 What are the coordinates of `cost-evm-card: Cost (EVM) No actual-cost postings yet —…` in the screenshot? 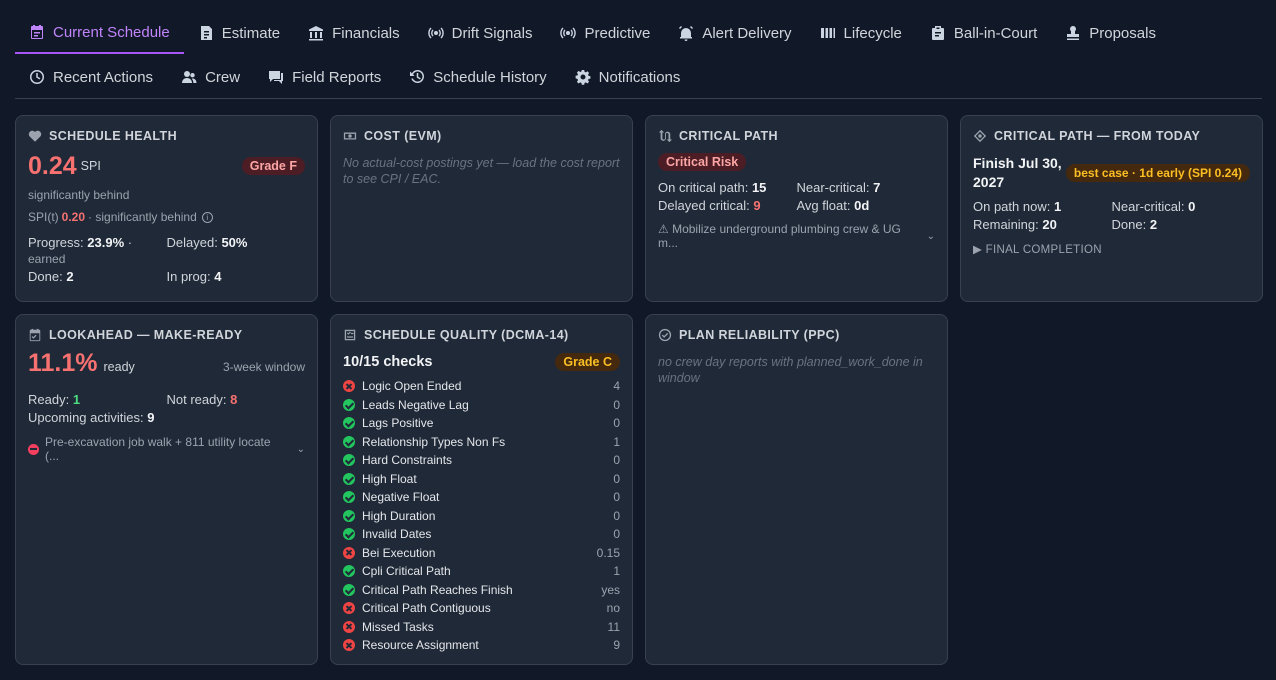 It's located at (481, 208).